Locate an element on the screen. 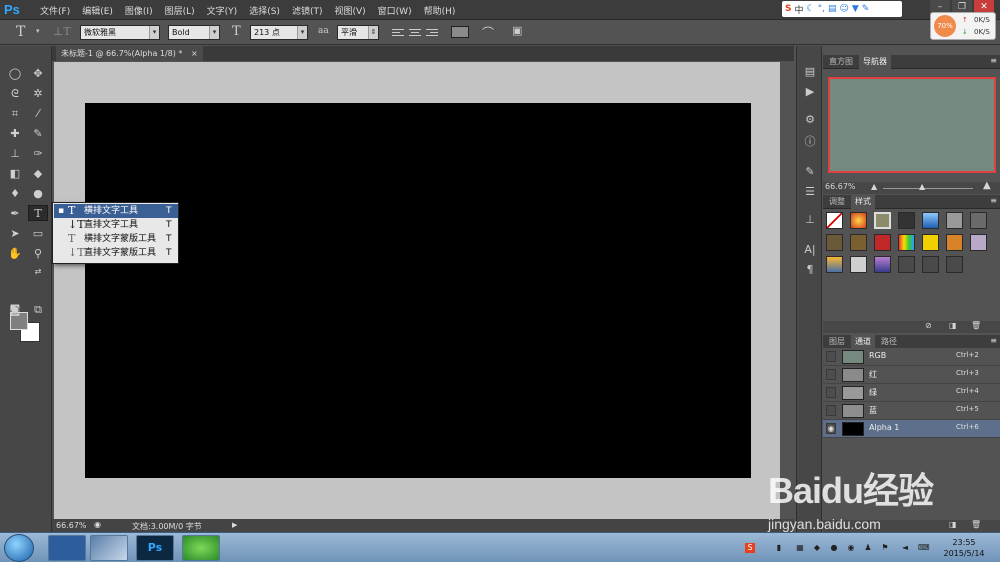 The image size is (1000, 562). menu-type: 文字(Y) is located at coordinates (222, 10).